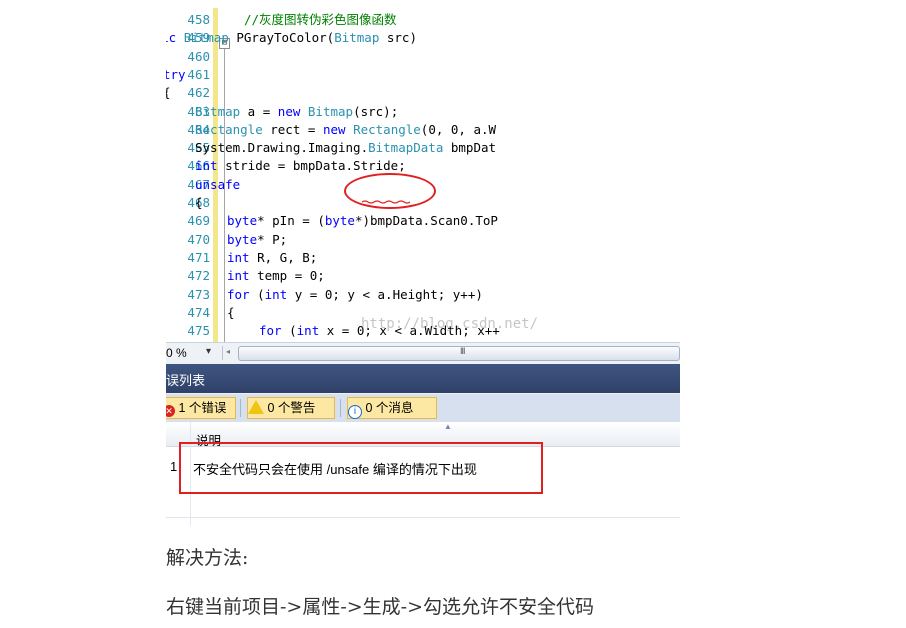 The image size is (906, 628). Describe the element at coordinates (281, 38) in the screenshot. I see `code-token: PGrayToColor(` at that location.